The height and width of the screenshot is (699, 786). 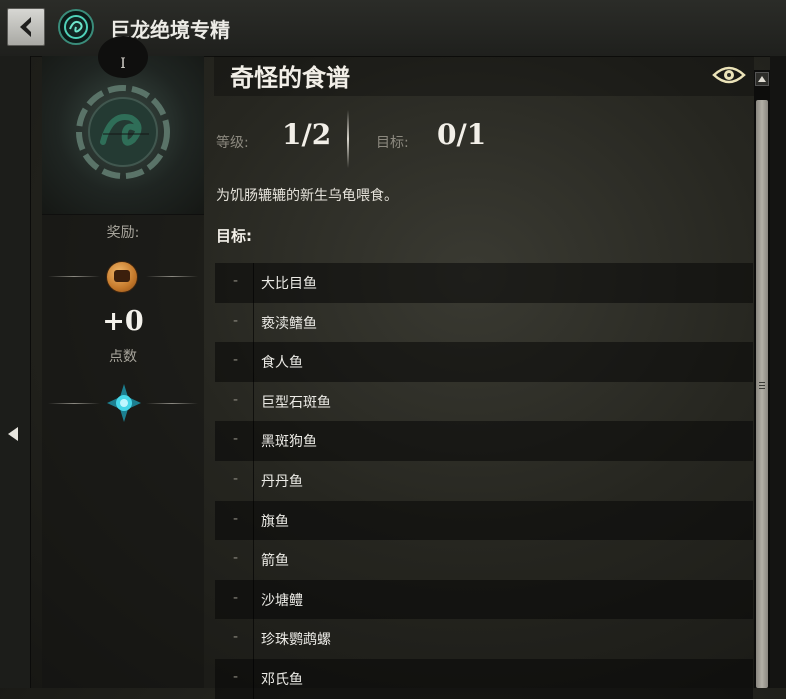 I want to click on goal-label: 目标:, so click(x=392, y=143).